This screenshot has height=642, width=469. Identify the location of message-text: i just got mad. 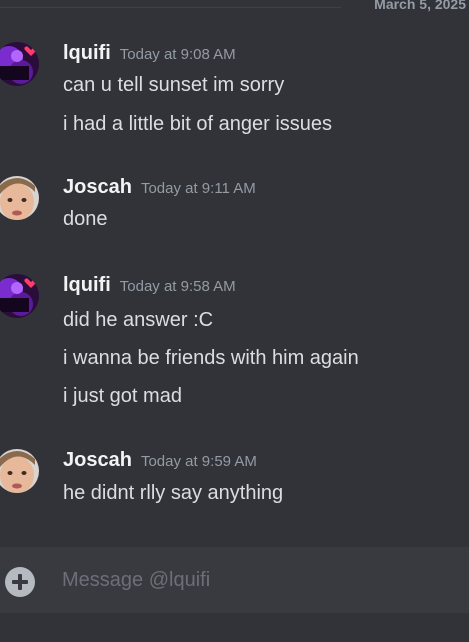
(122, 396).